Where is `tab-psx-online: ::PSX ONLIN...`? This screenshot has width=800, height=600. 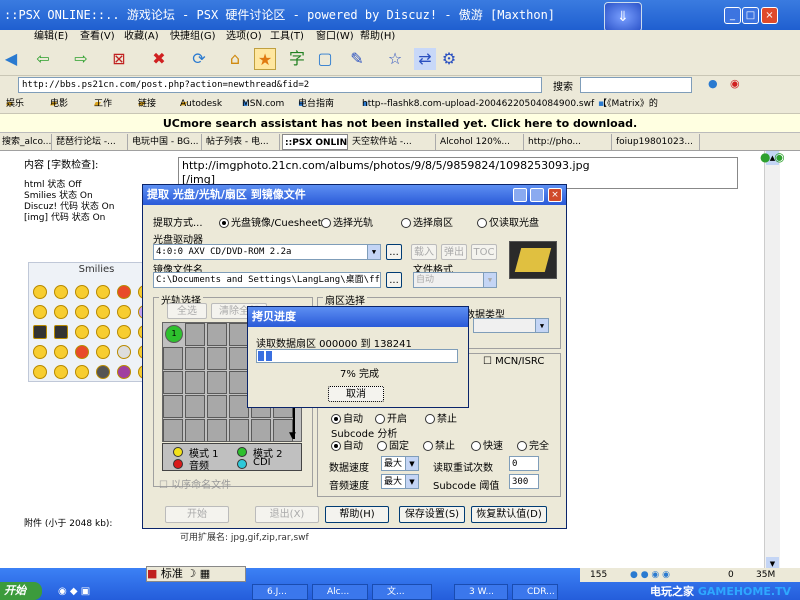
tab-psx-online: ::PSX ONLIN... is located at coordinates (315, 142).